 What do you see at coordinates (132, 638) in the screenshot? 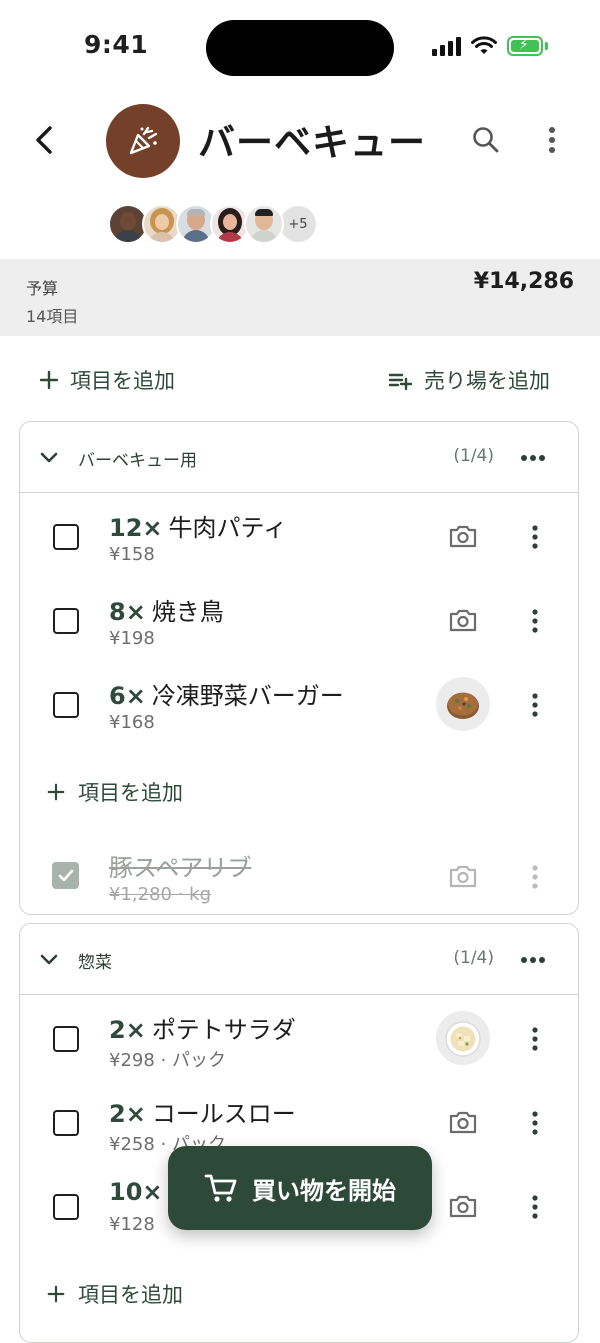
I see `item-price: ¥198` at bounding box center [132, 638].